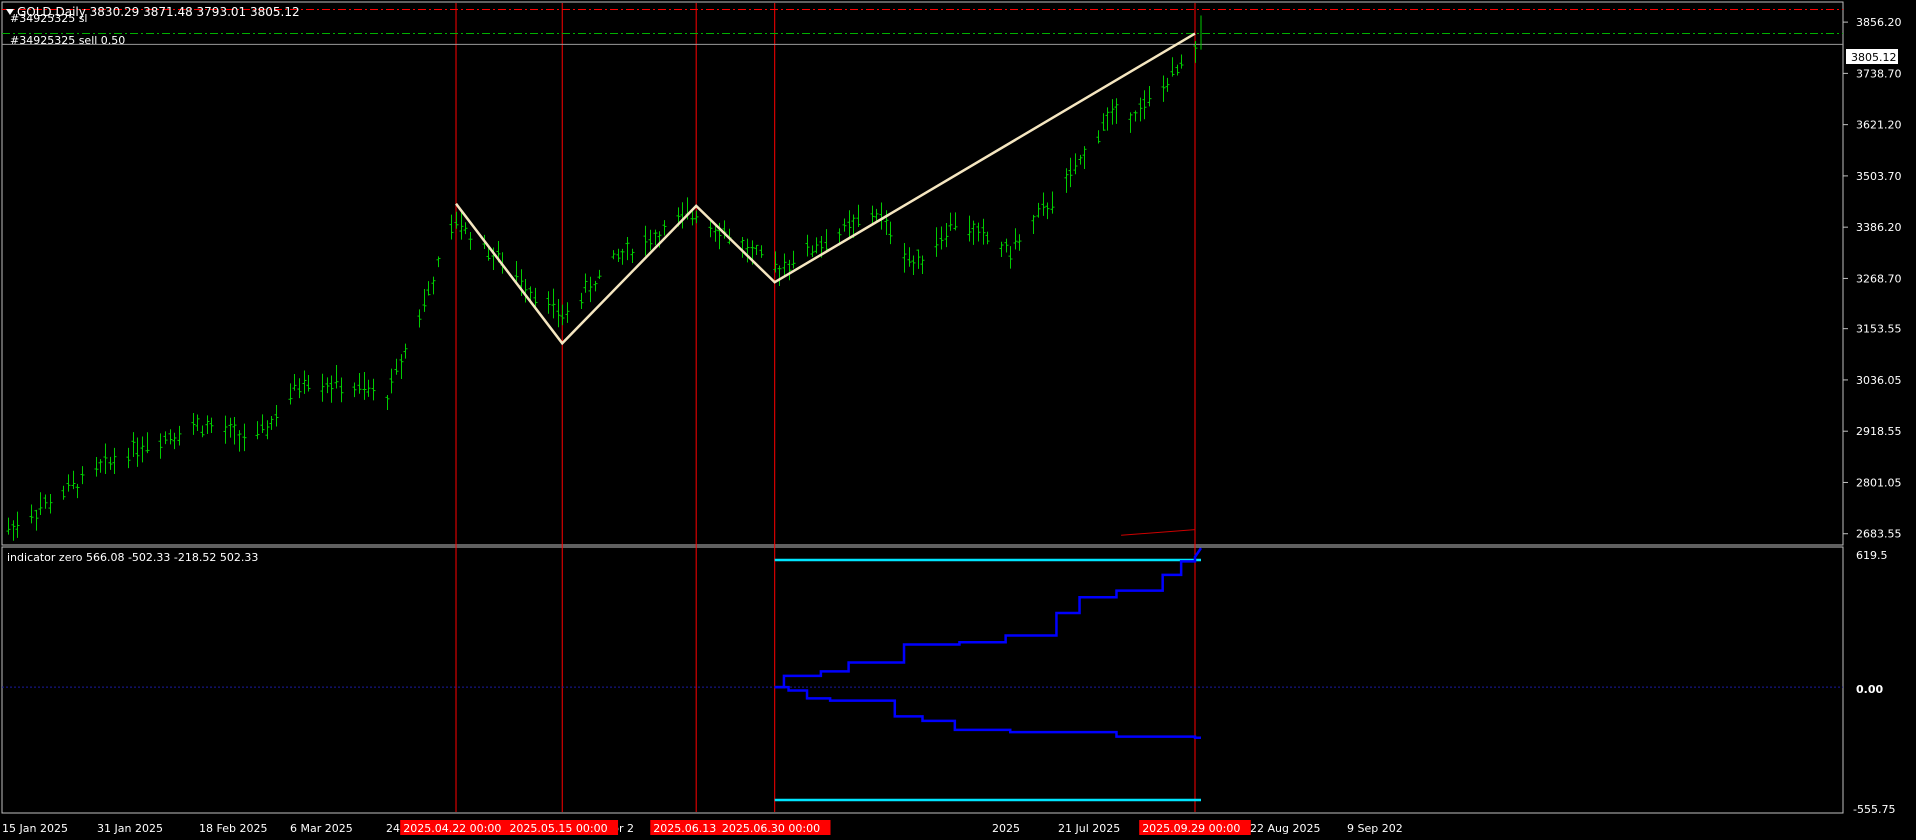 This screenshot has height=840, width=1916. I want to click on order-sell-label: #34925325 sell 0.50, so click(67, 40).